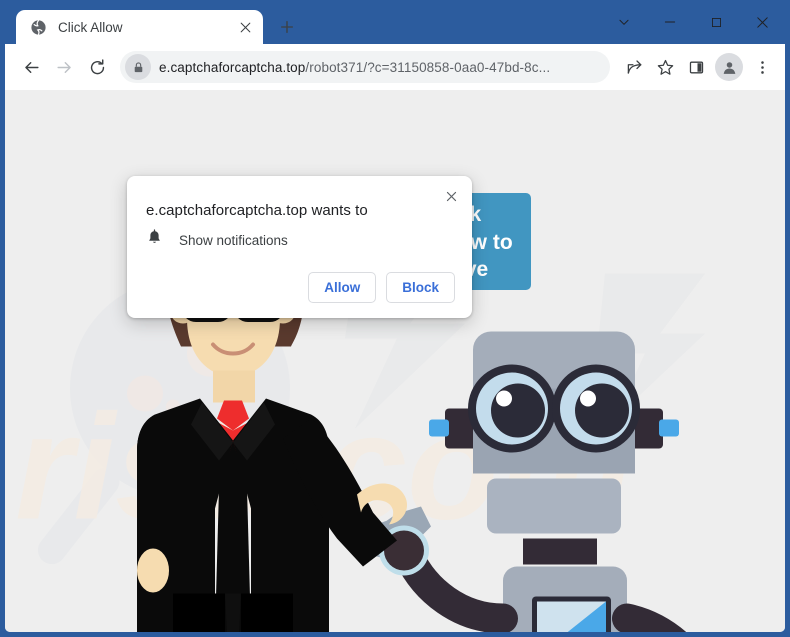 This screenshot has height=637, width=790. Describe the element at coordinates (64, 67) in the screenshot. I see `forward-button` at that location.